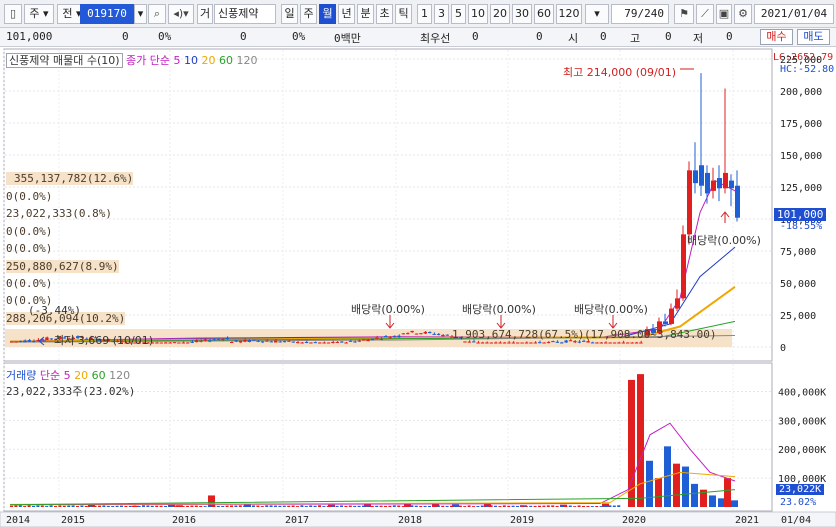 Image resolution: width=836 pixels, height=527 pixels. I want to click on code-dropdown-icon: ▾, so click(140, 14).